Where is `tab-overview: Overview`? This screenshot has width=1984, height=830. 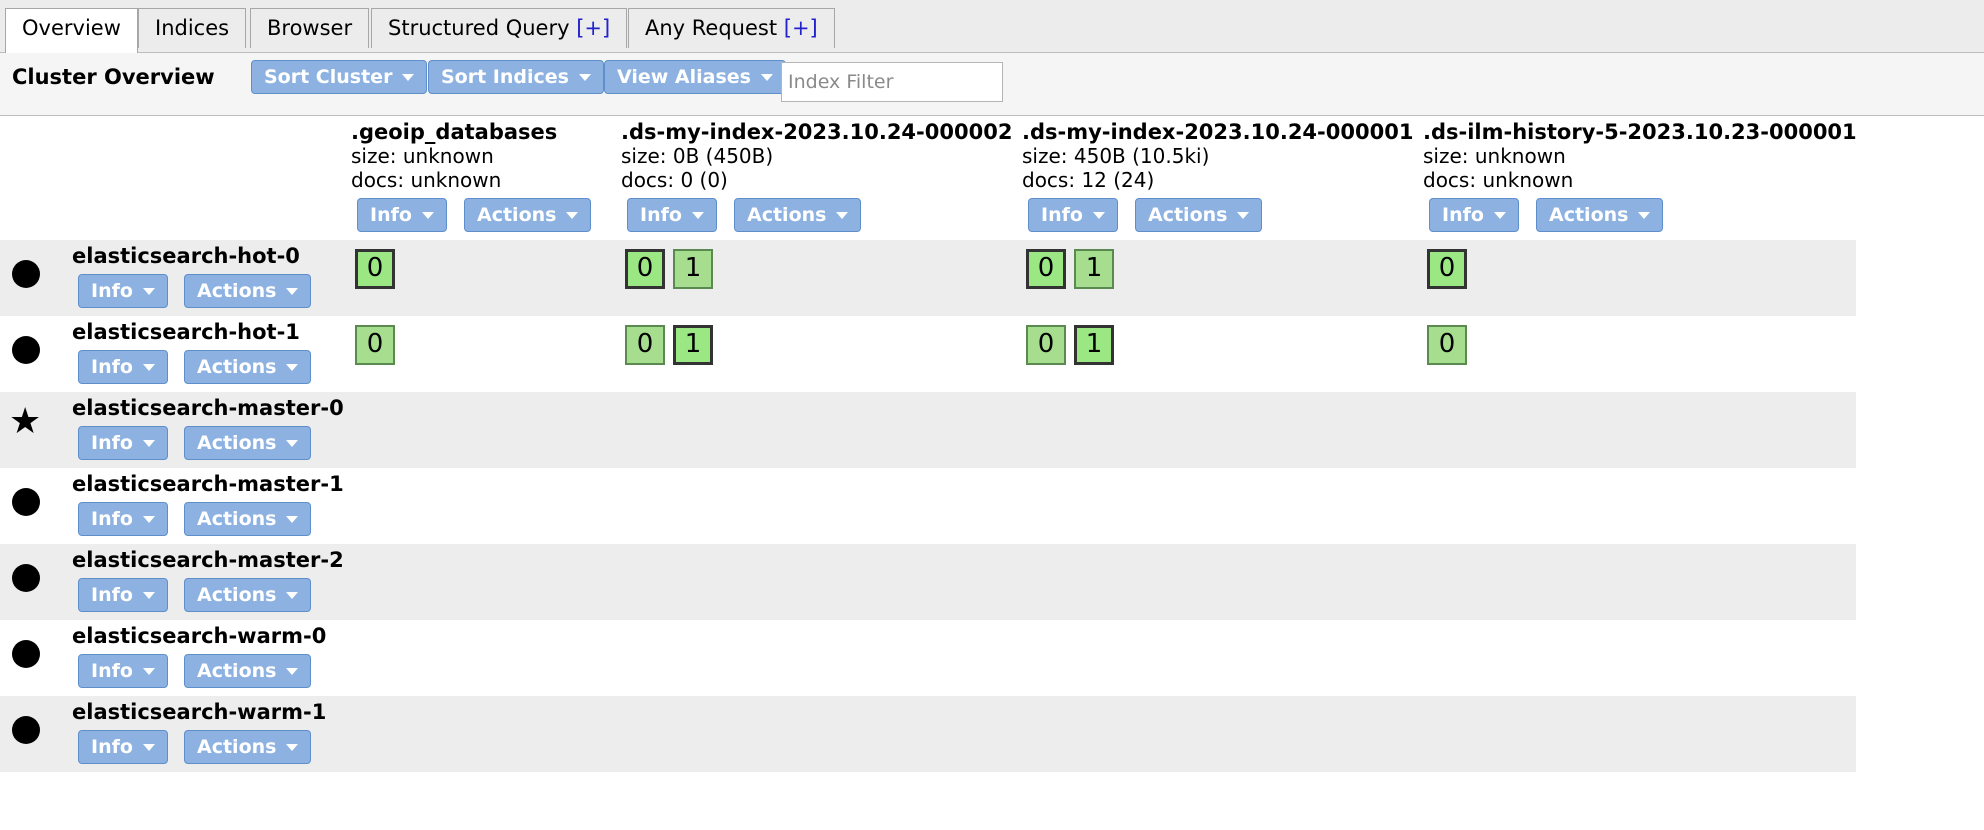 tab-overview: Overview is located at coordinates (71, 30).